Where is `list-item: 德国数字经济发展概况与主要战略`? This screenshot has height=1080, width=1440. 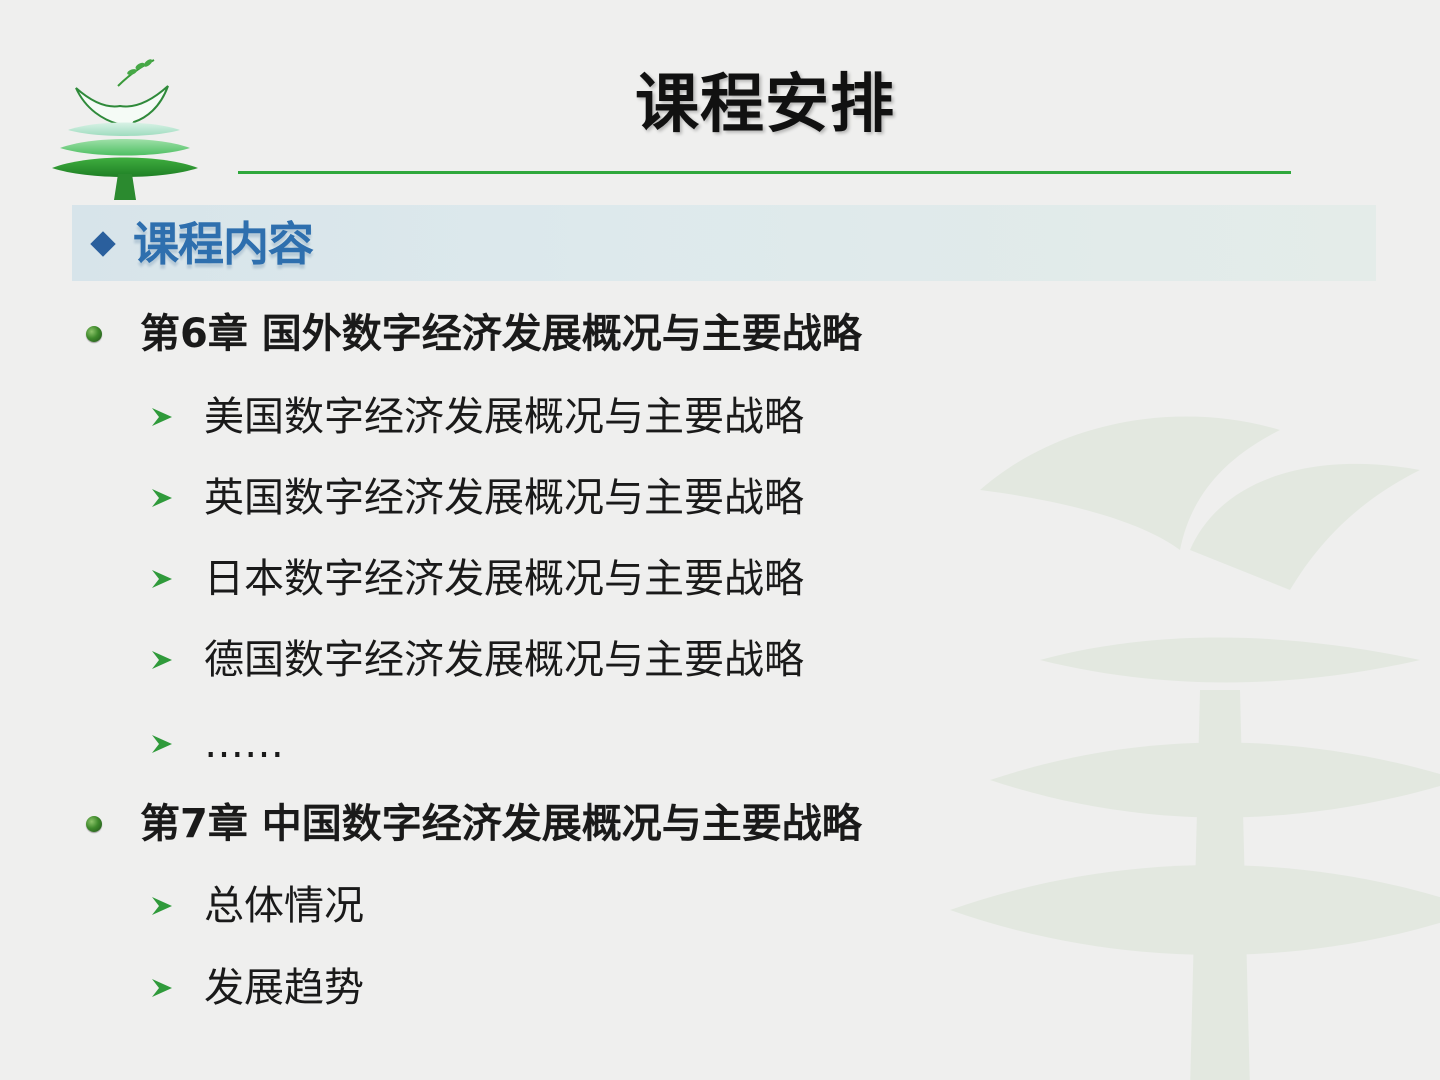
list-item: 德国数字经济发展概况与主要战略 is located at coordinates (477, 660).